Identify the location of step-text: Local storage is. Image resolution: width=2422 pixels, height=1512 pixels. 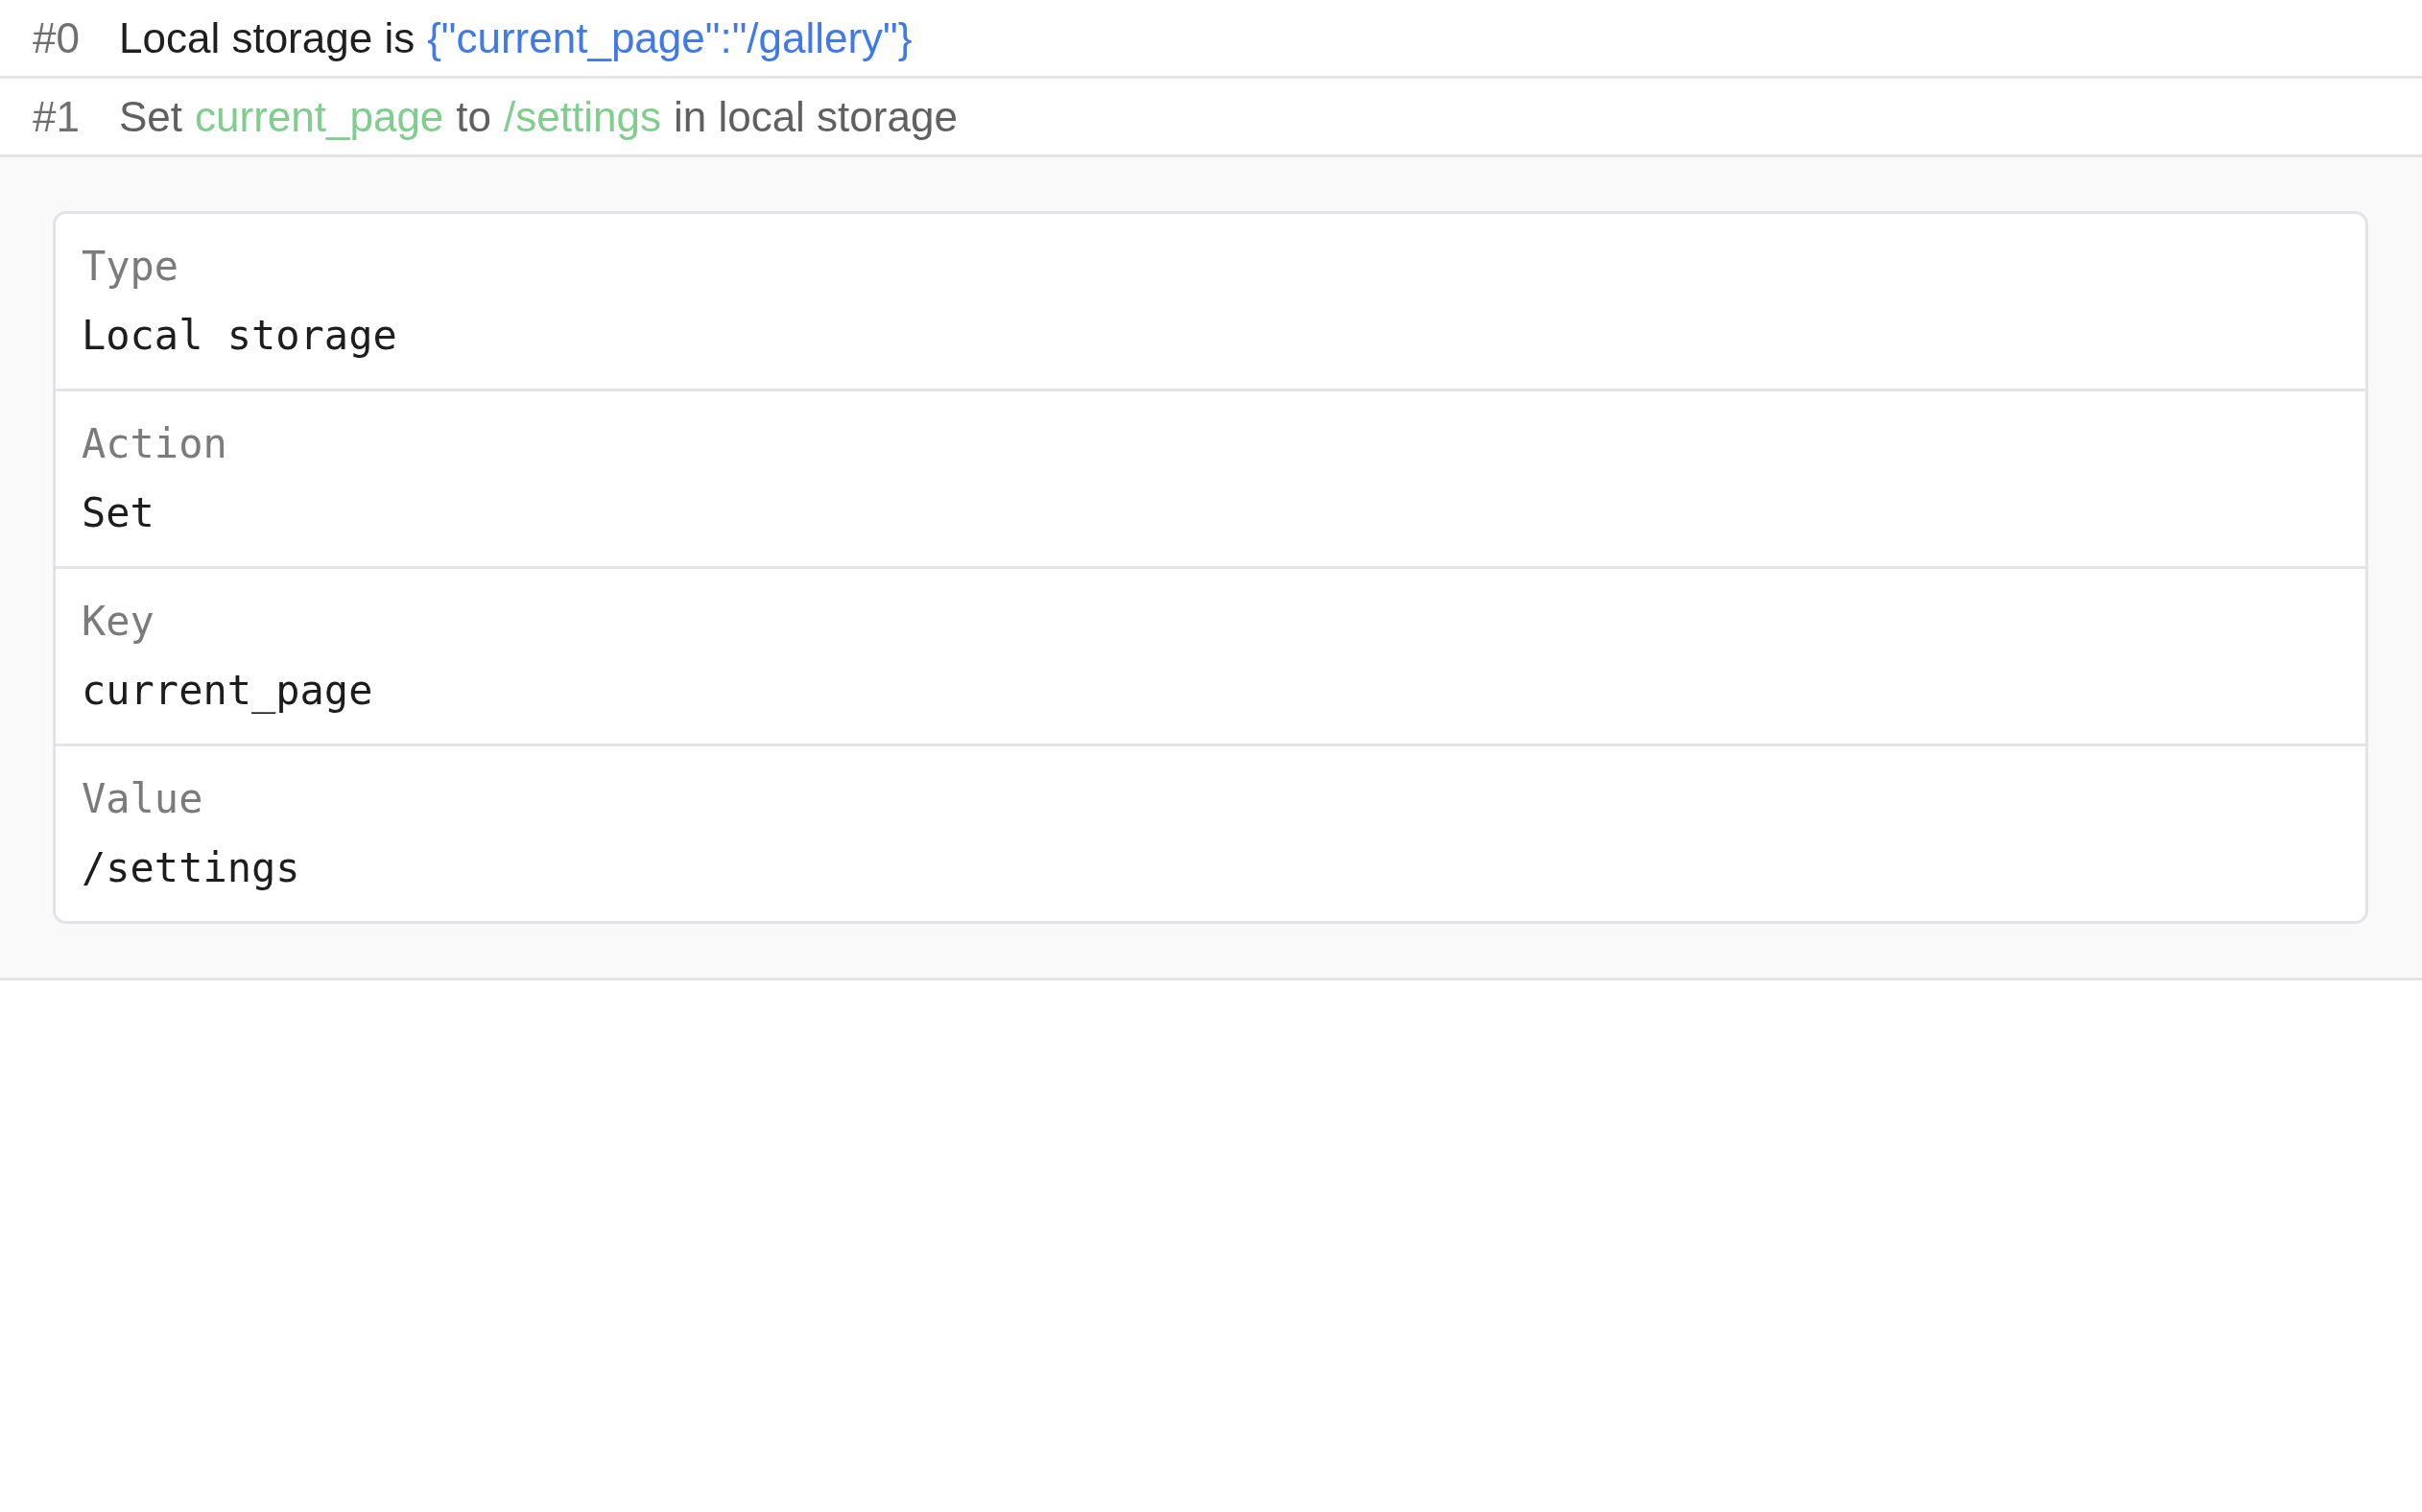
(267, 37).